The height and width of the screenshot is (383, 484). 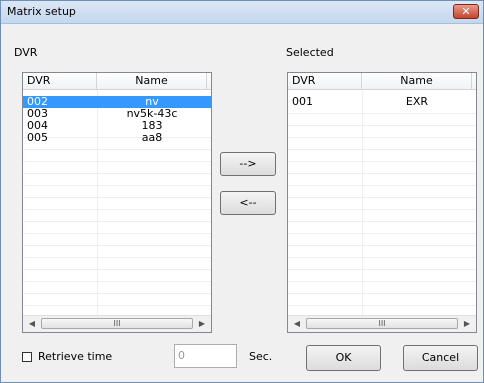 I want to click on name-cell: EXR, so click(x=417, y=101).